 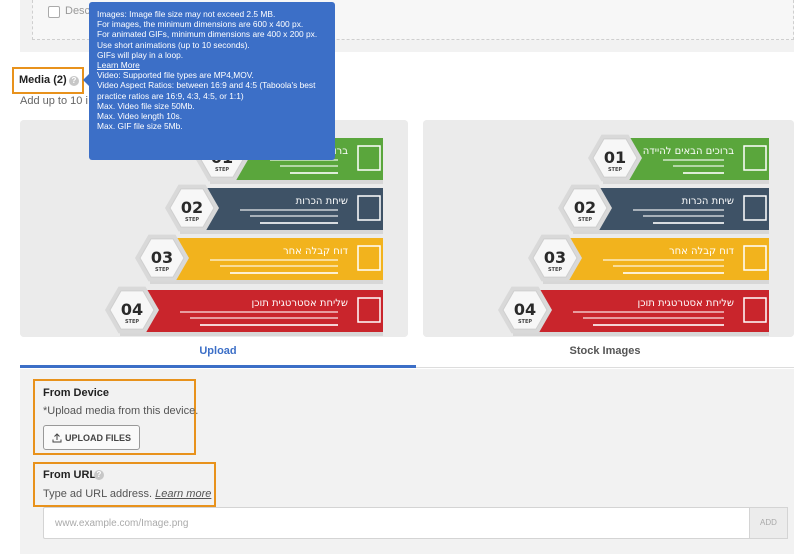 I want to click on media-subtitle: Add up to 10 i, so click(x=54, y=101).